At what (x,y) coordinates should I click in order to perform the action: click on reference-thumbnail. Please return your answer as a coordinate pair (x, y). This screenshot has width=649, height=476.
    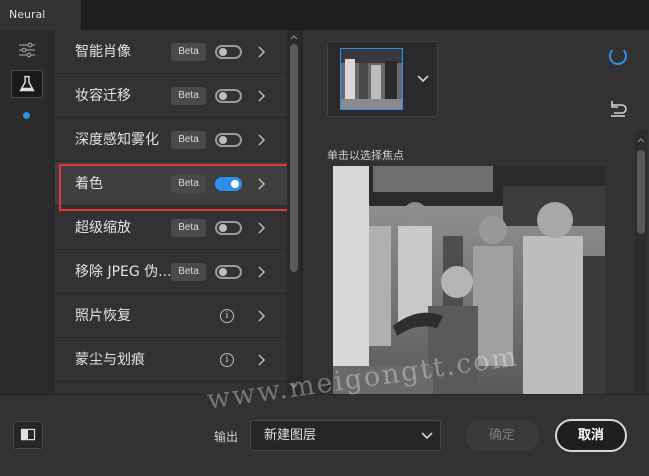
    Looking at the image, I should click on (371, 79).